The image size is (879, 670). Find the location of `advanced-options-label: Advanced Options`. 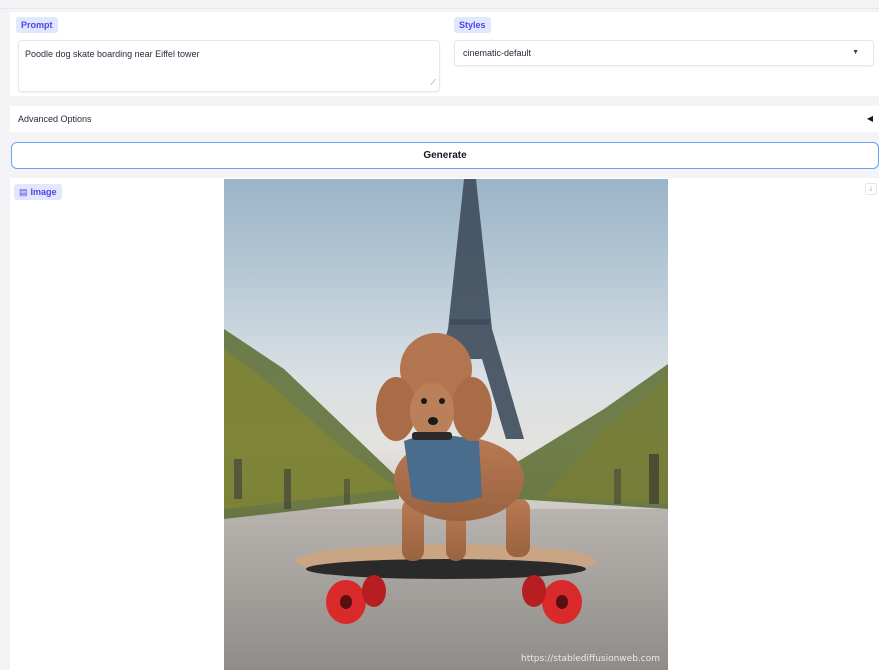

advanced-options-label: Advanced Options is located at coordinates (55, 119).